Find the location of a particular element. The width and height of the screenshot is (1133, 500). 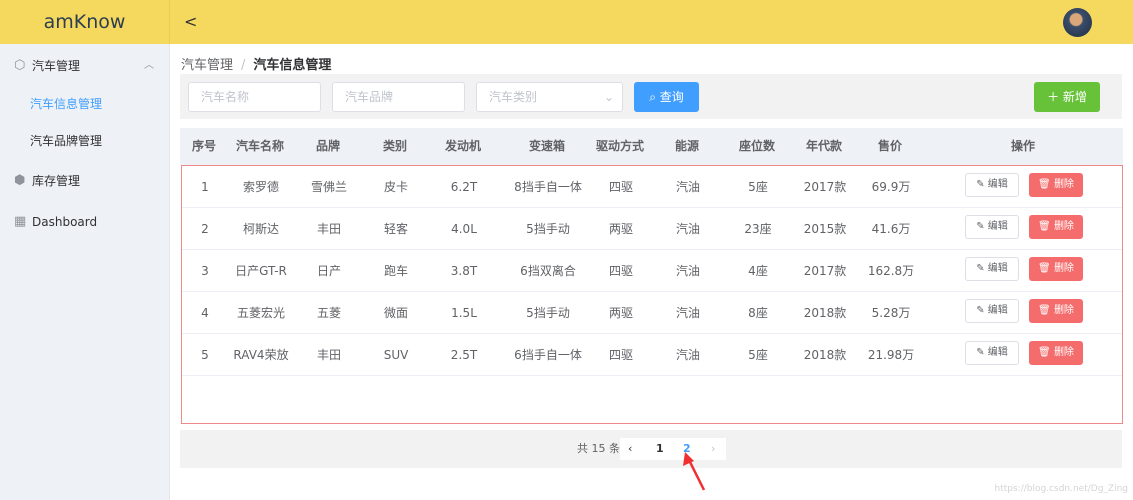

next-page-button: › is located at coordinates (713, 449).